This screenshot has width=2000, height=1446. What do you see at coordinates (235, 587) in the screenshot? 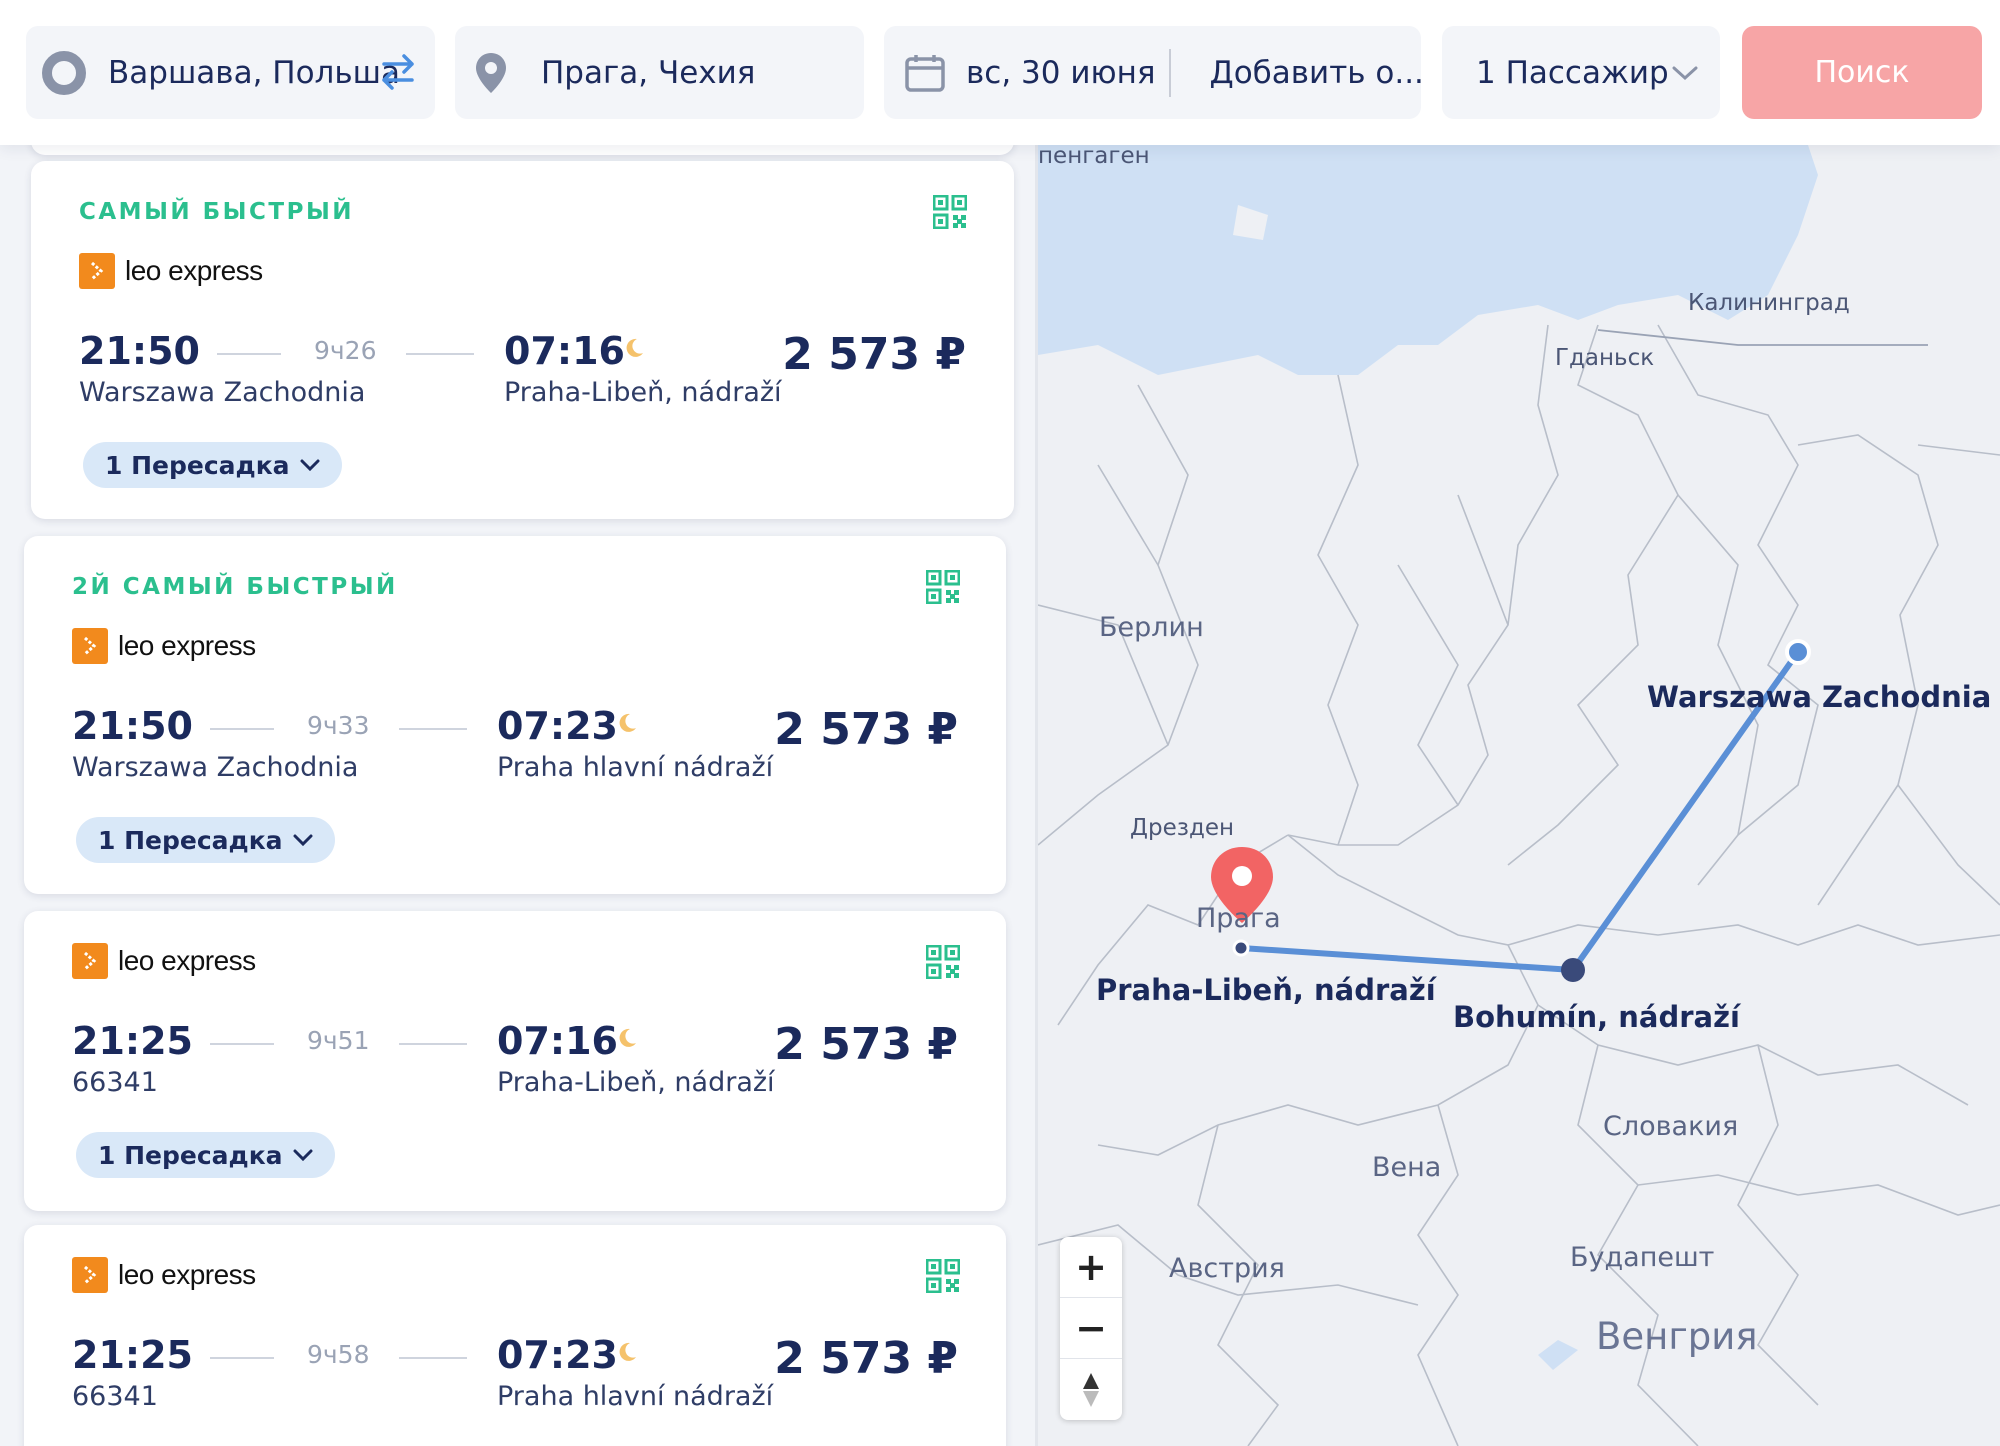
I see `second-fastest-tag: 2Й САМЫЙ БЫСТРЫЙ` at bounding box center [235, 587].